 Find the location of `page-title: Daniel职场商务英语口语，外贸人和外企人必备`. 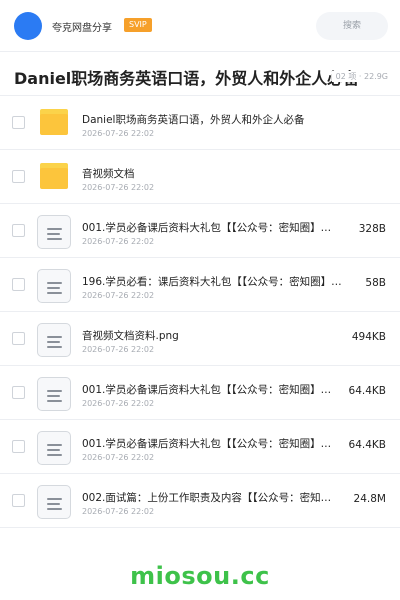

page-title: Daniel职场商务英语口语，外贸人和外企人必备 is located at coordinates (187, 78).